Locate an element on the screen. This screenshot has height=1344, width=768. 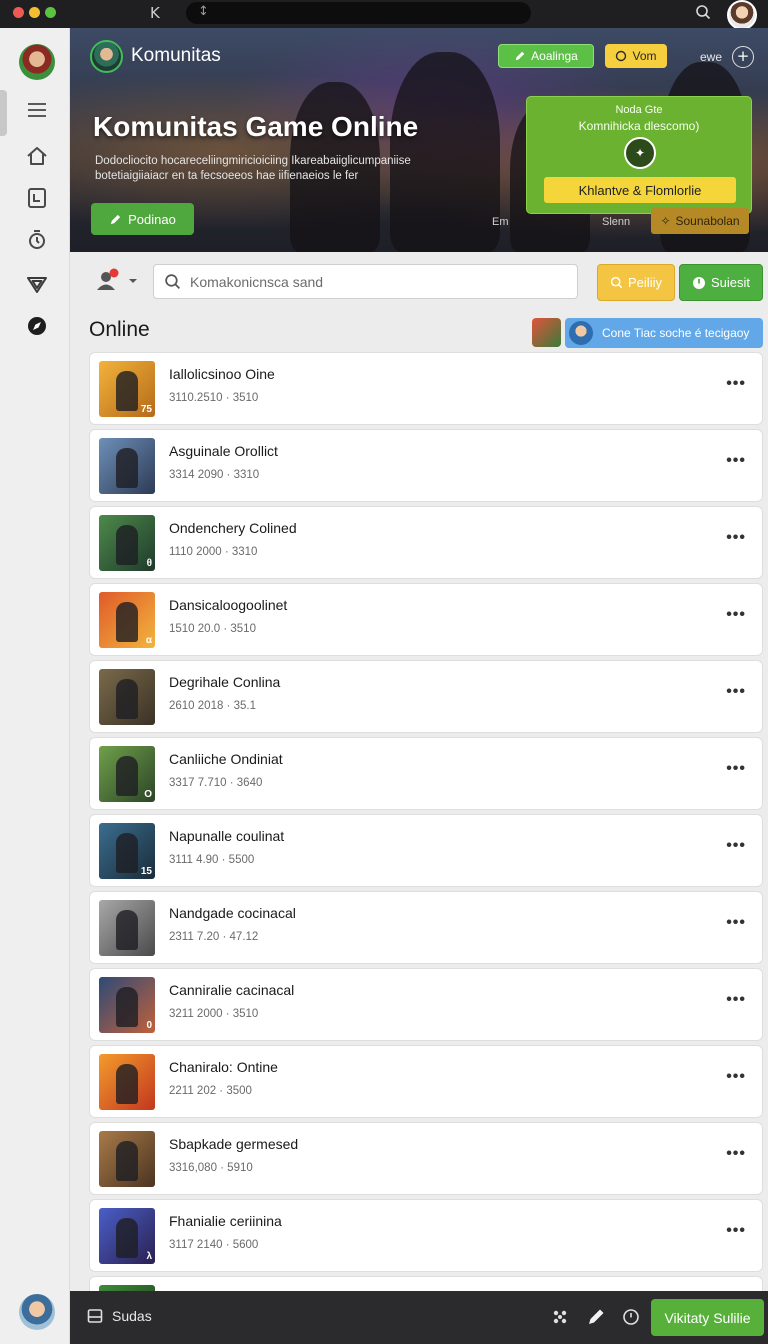
game-thumbnail: O is located at coordinates (127, 774).